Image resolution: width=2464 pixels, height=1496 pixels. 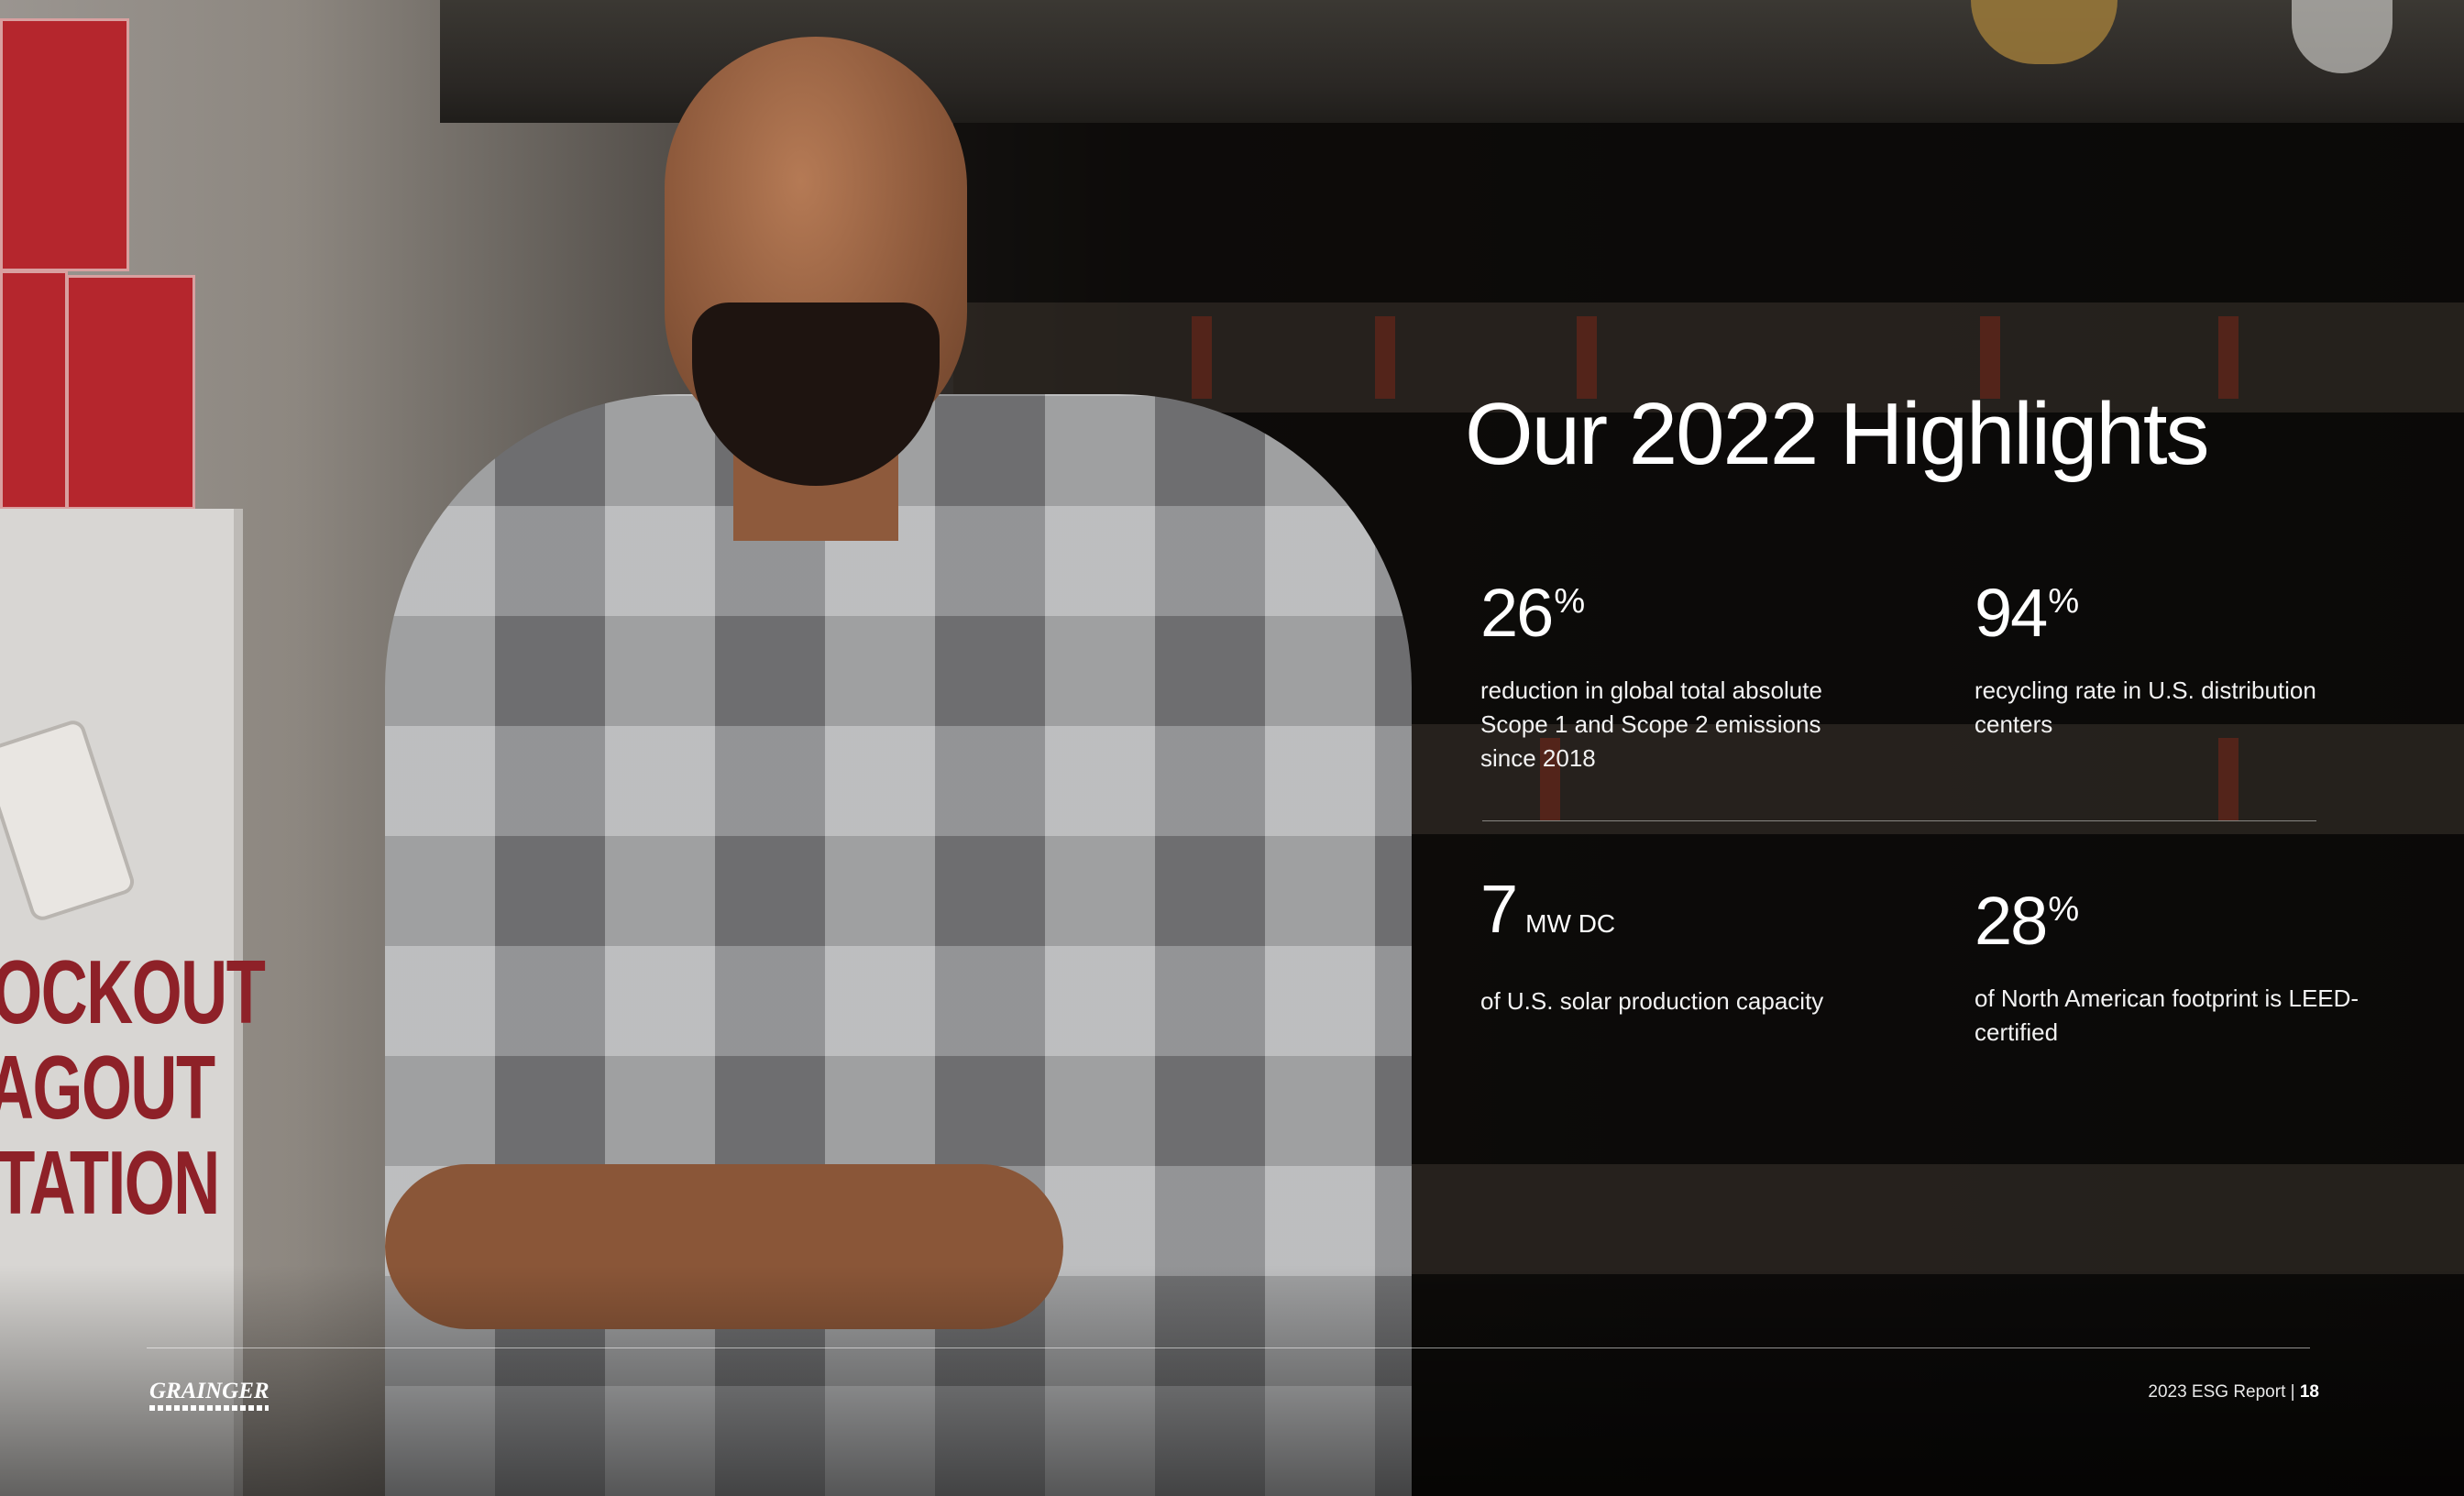 I want to click on logo-wordmark: GRAINGER, so click(x=209, y=1391).